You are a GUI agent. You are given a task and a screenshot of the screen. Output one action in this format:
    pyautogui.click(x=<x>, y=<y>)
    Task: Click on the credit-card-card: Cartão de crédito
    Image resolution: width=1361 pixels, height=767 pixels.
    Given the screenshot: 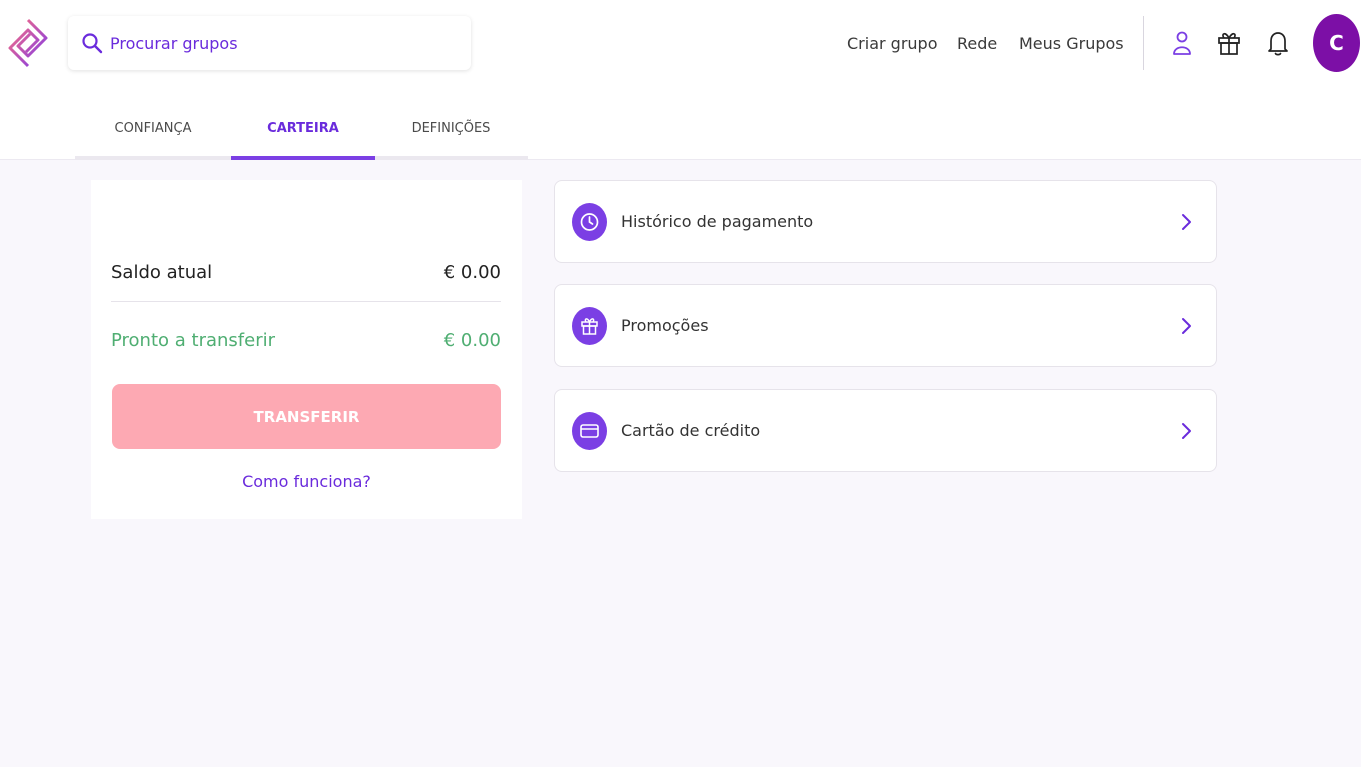 What is the action you would take?
    pyautogui.click(x=885, y=430)
    